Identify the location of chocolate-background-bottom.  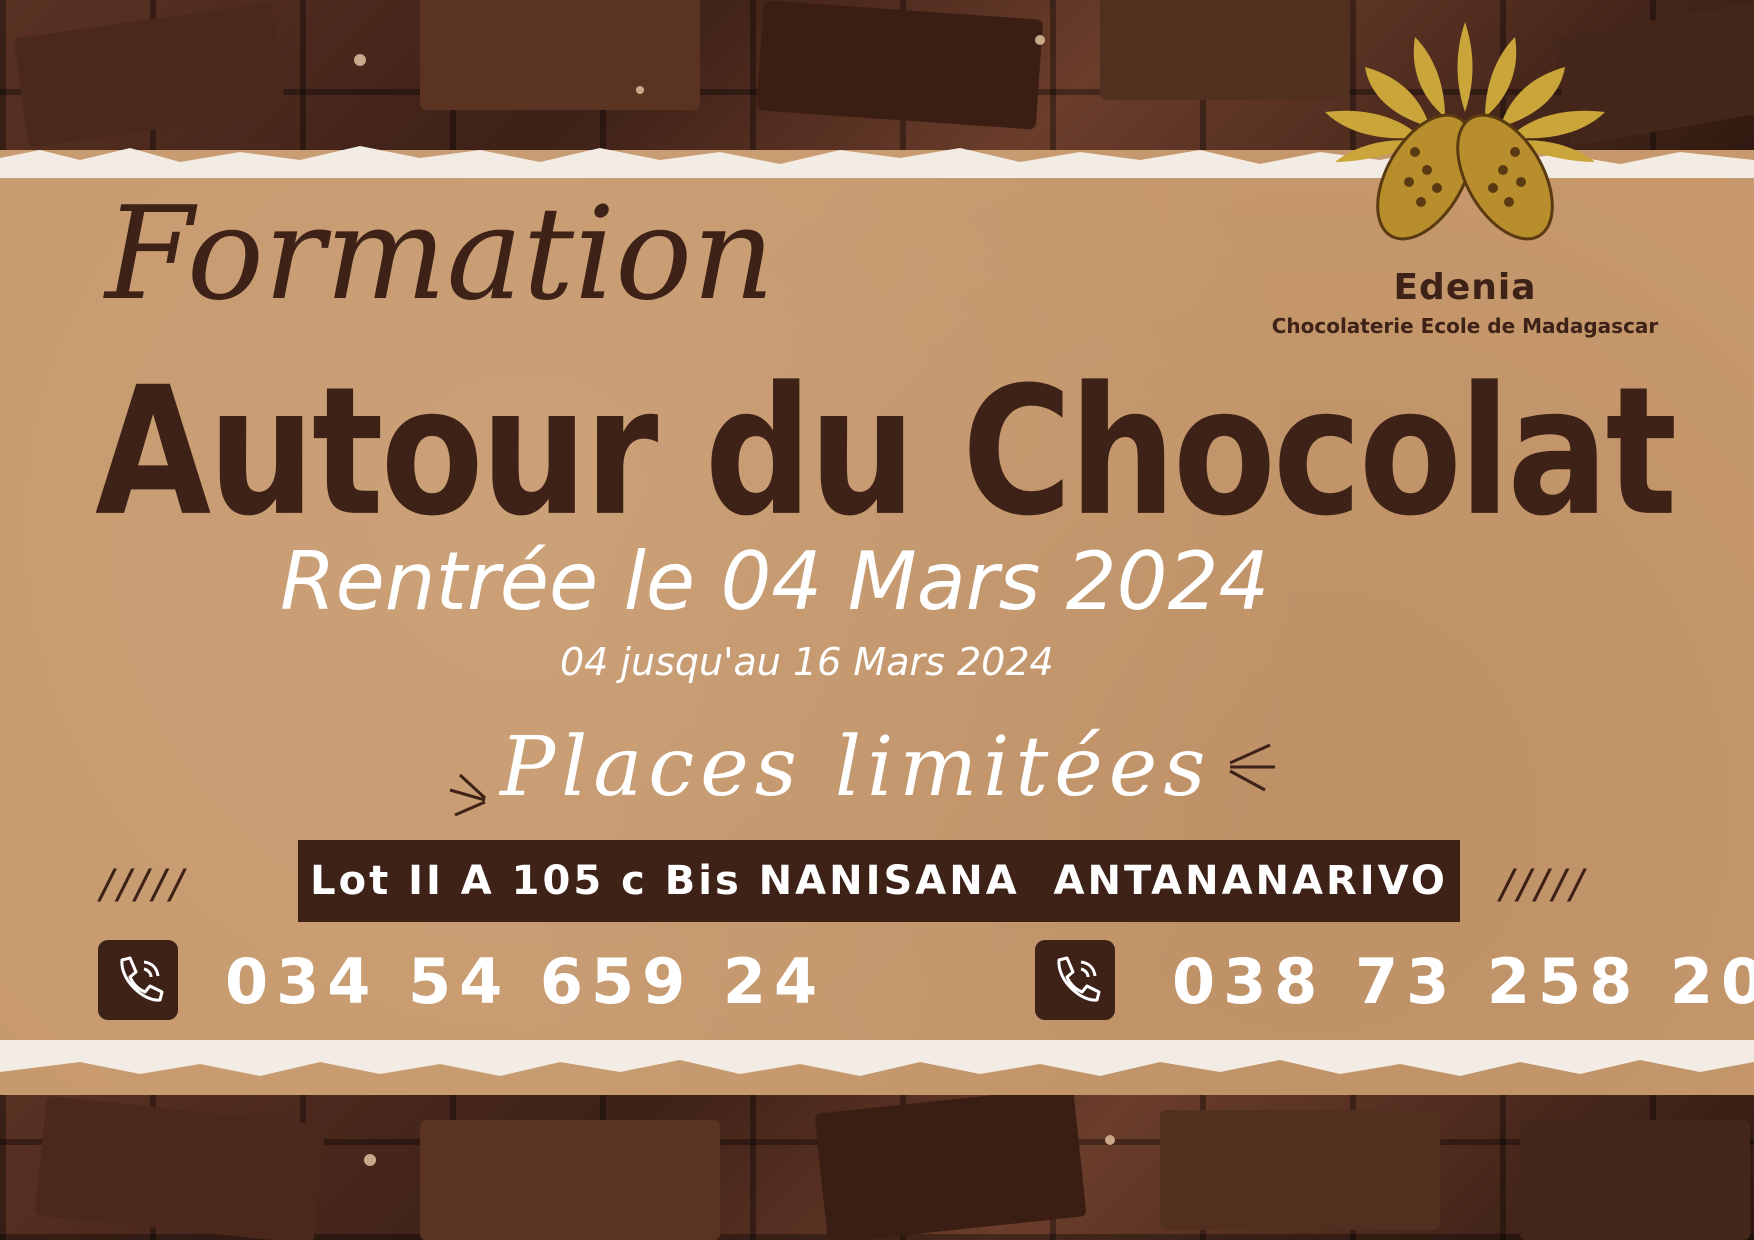
(877, 1160).